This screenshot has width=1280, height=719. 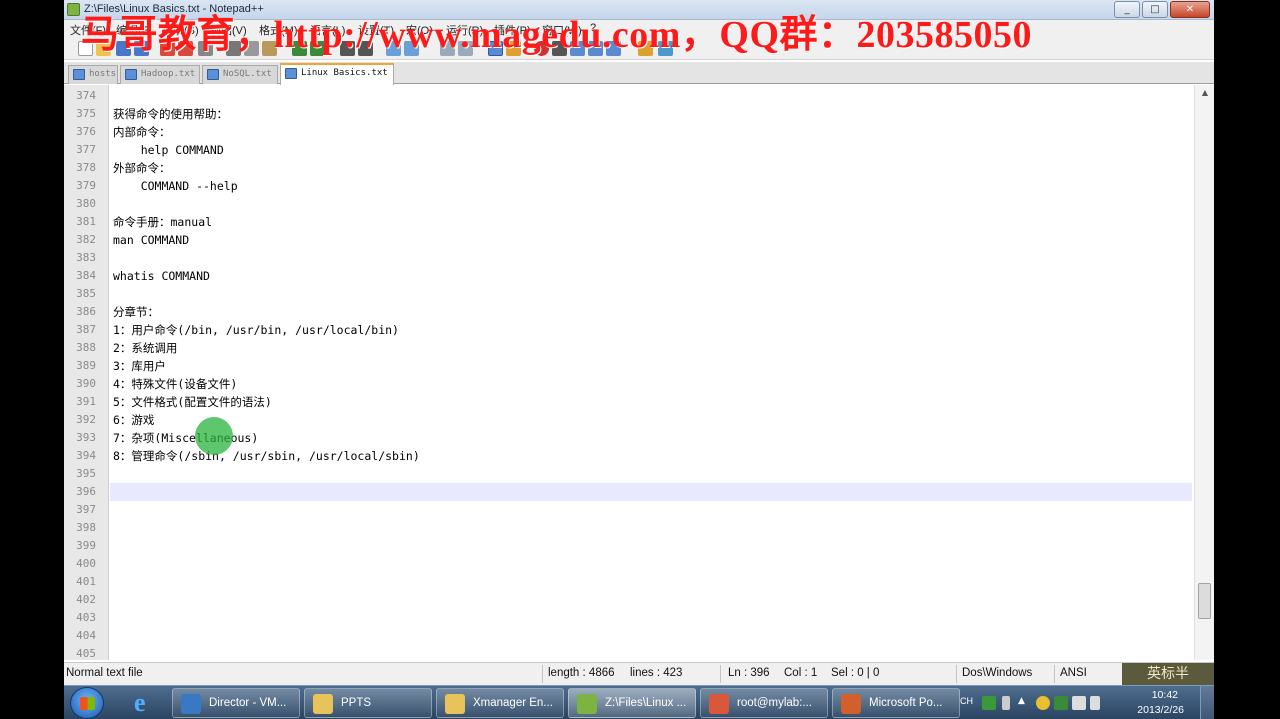 I want to click on code-line: 5：文件格式(配置文件的语法), so click(x=192, y=402).